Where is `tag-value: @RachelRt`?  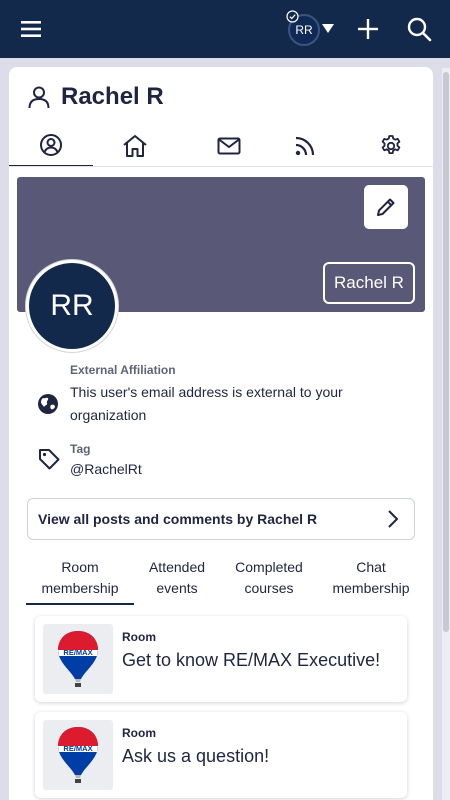
tag-value: @RachelRt is located at coordinates (106, 469).